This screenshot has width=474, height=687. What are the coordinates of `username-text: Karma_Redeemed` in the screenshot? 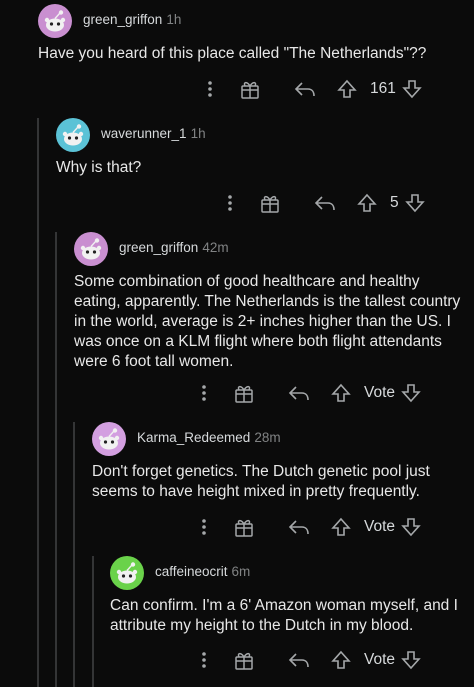 It's located at (193, 437).